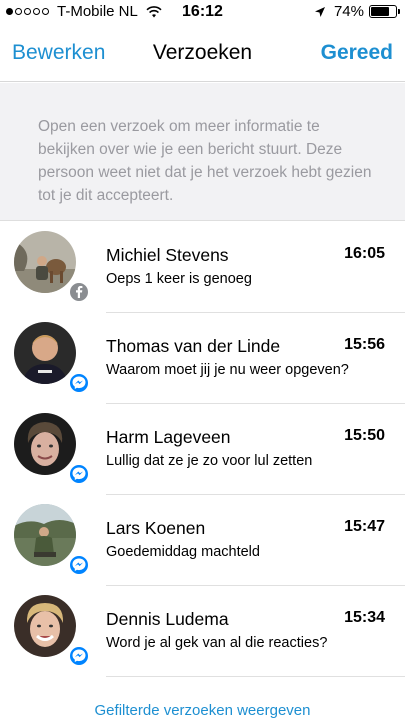 The width and height of the screenshot is (405, 720). Describe the element at coordinates (202, 13) in the screenshot. I see `status-bar: T-Mobile NL 16:12 74%` at that location.